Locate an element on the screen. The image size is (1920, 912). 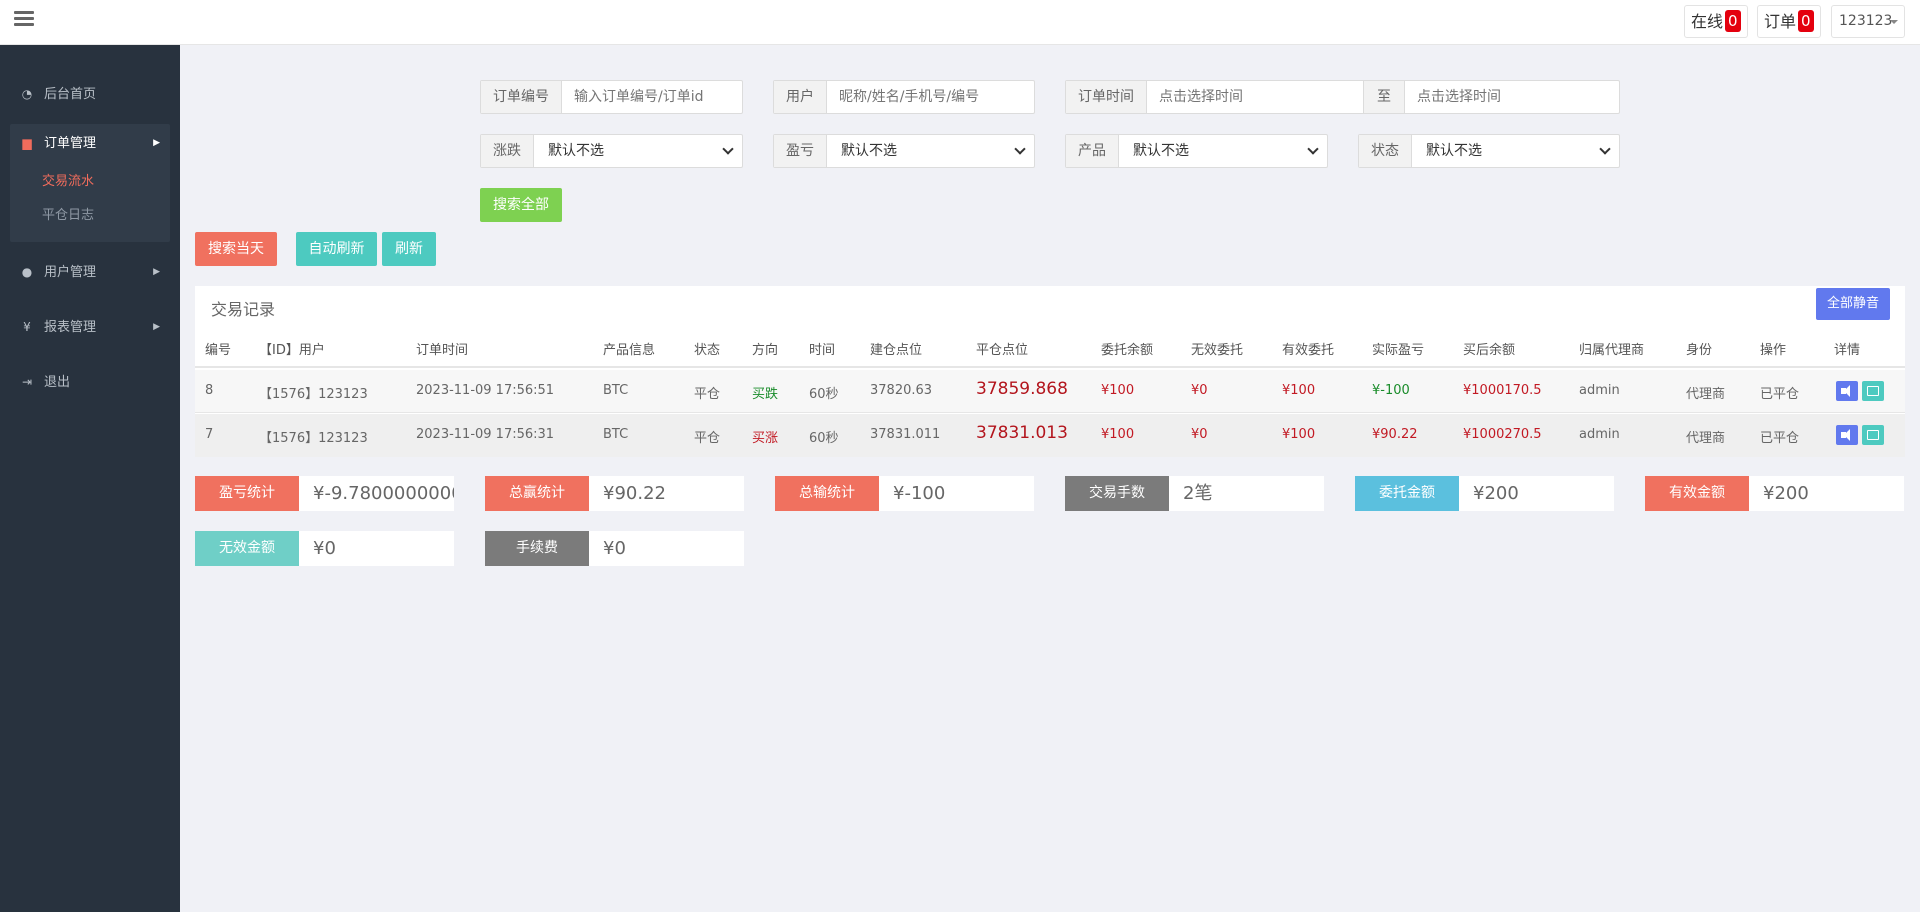
order-time-group: 订单时间 至 is located at coordinates (1342, 97).